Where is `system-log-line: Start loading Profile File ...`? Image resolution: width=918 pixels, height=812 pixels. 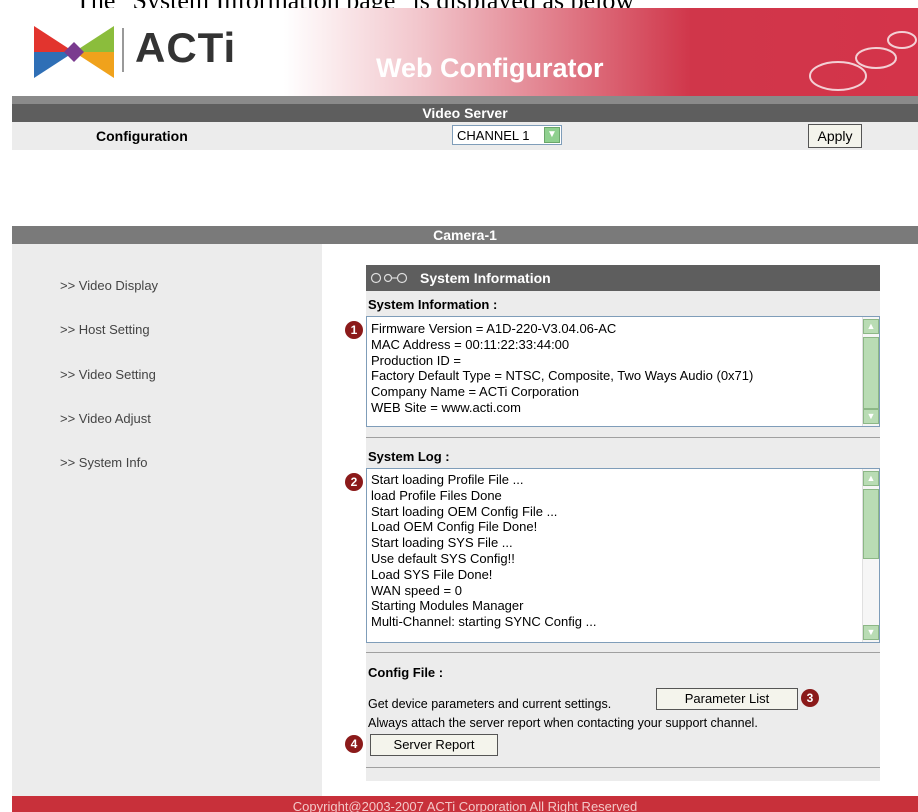 system-log-line: Start loading Profile File ... is located at coordinates (447, 479).